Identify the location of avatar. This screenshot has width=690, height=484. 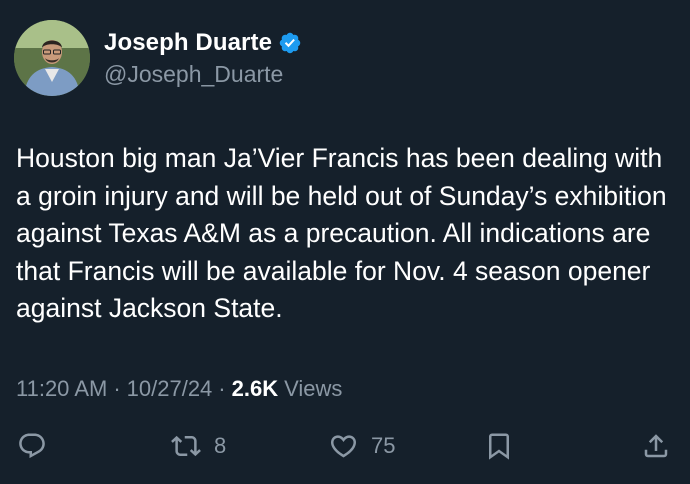
(52, 58).